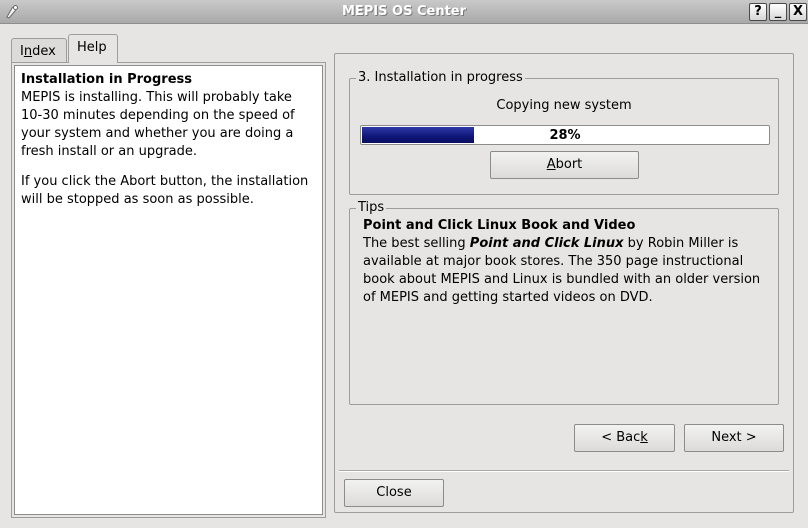 The width and height of the screenshot is (808, 528). Describe the element at coordinates (394, 493) in the screenshot. I see `close-button: Close` at that location.